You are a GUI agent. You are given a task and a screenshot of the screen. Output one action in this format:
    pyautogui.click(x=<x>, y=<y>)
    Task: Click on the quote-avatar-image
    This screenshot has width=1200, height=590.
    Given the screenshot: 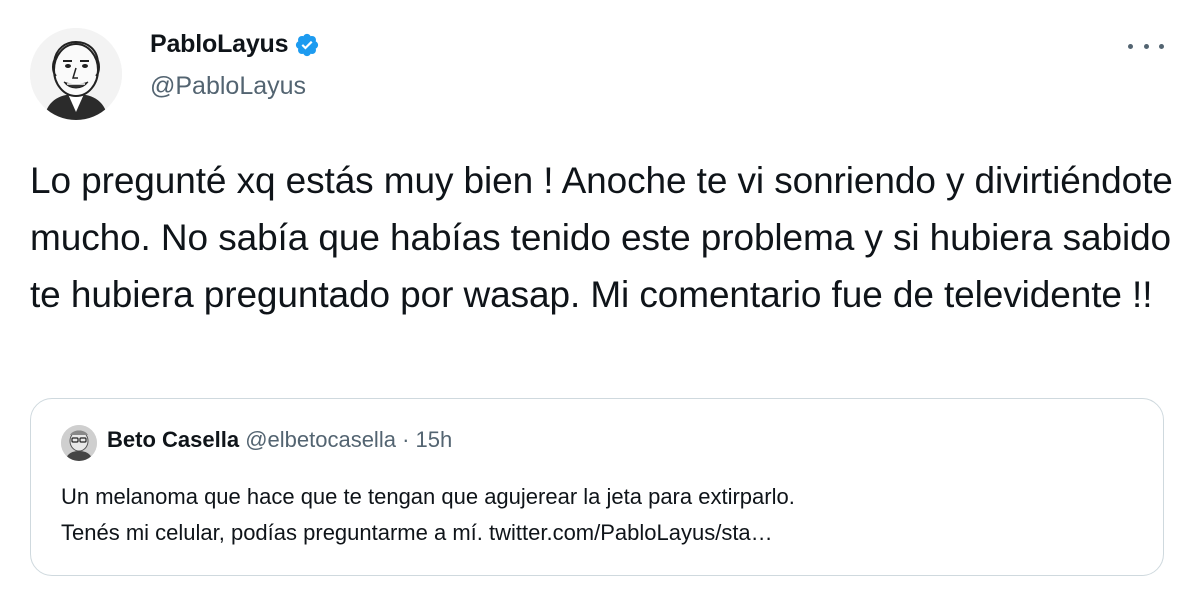 What is the action you would take?
    pyautogui.click(x=79, y=443)
    